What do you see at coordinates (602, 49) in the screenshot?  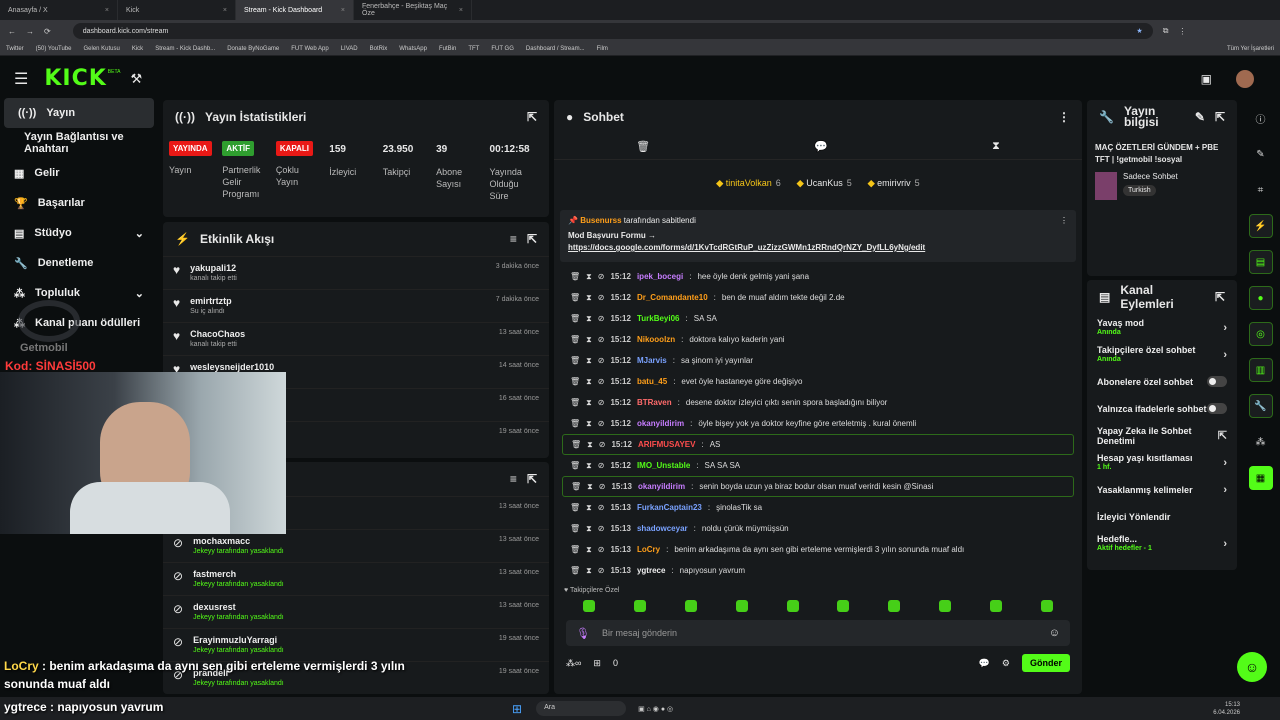 I see `bookmark-item: Film` at bounding box center [602, 49].